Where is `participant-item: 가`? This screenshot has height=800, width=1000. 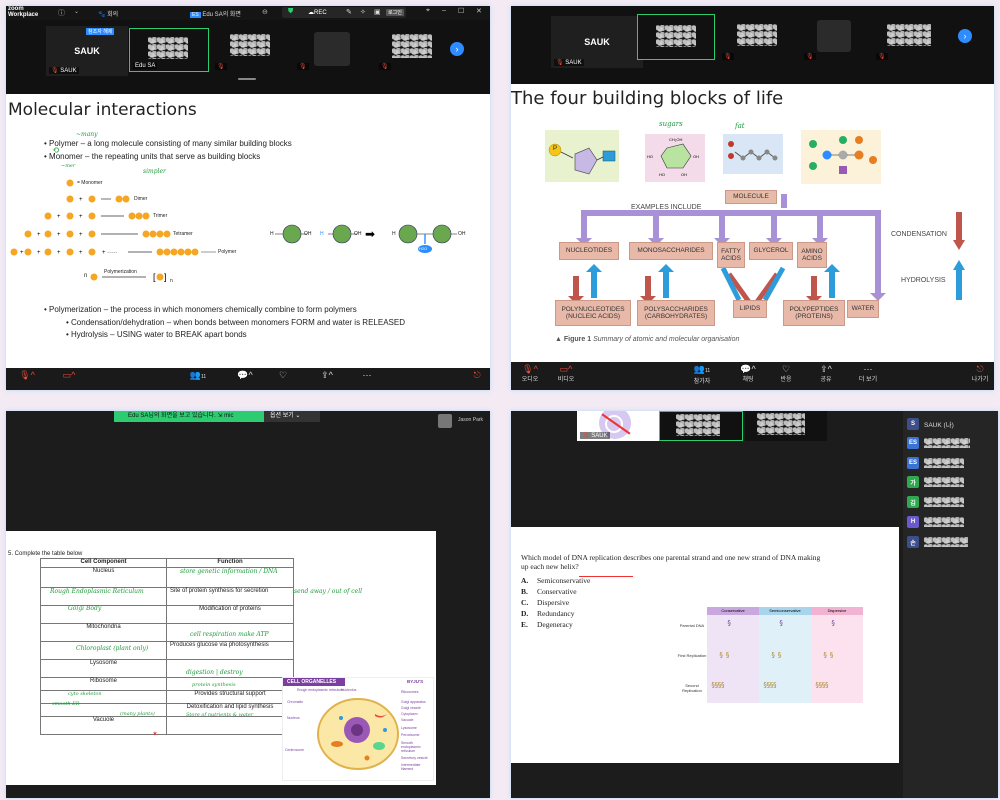
participant-item: 가 is located at coordinates (935, 482).